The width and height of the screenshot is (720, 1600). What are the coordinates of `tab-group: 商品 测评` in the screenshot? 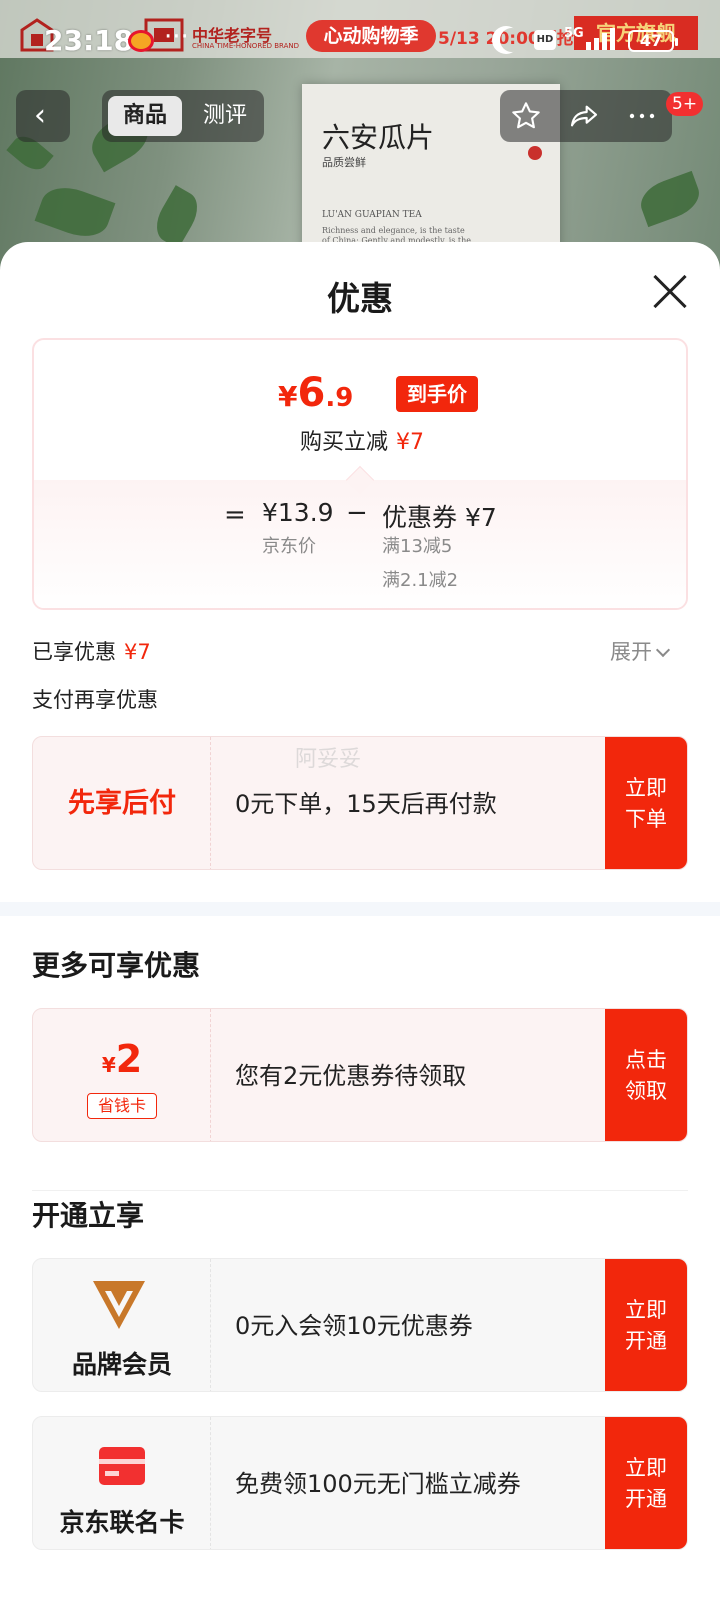 It's located at (183, 116).